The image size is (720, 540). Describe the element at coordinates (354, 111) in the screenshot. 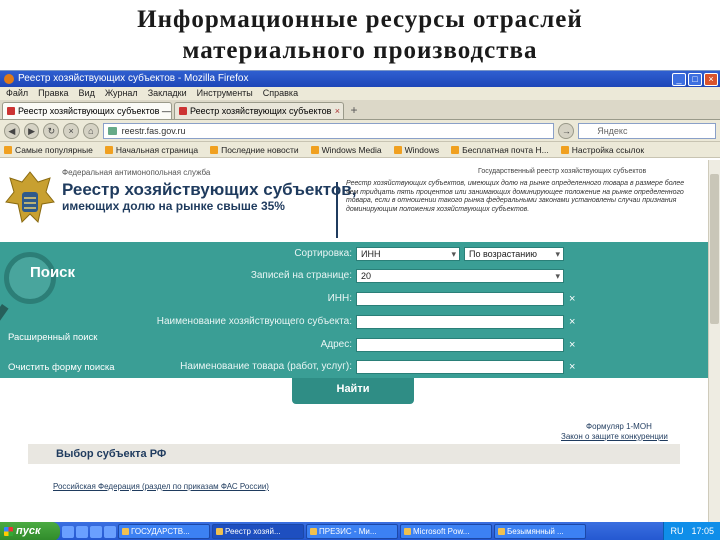

I see `new-tab-icon: +` at that location.